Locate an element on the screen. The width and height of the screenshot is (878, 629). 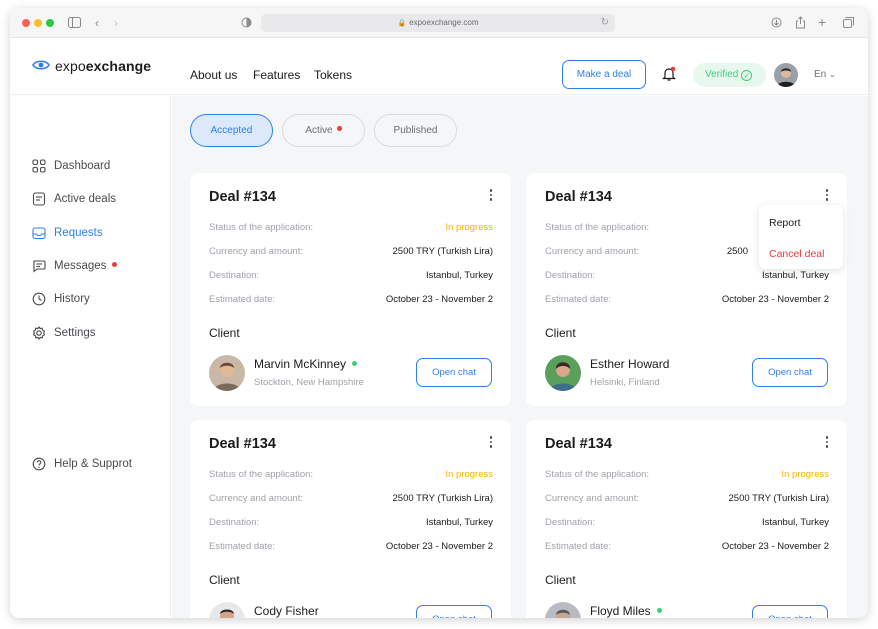
share-icon is located at coordinates (800, 22).